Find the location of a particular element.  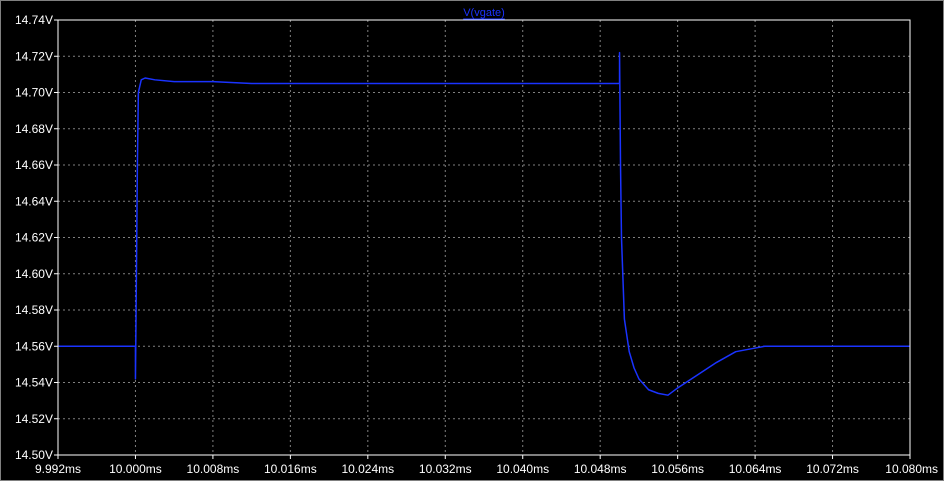

x-tick-label: 10.016ms is located at coordinates (290, 469).